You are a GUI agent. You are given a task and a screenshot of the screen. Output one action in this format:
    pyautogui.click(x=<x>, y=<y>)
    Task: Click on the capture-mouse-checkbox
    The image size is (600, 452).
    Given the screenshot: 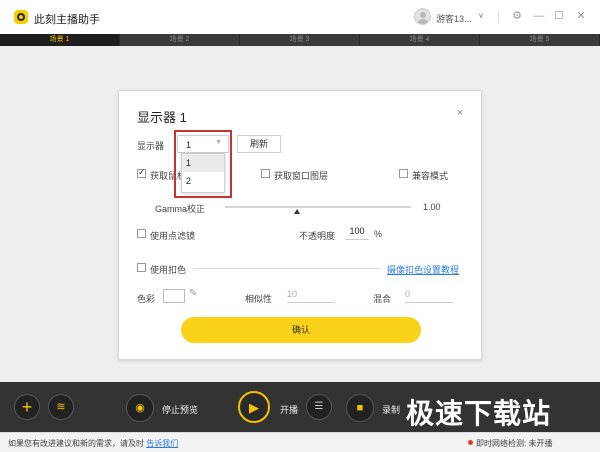 What is the action you would take?
    pyautogui.click(x=141, y=172)
    